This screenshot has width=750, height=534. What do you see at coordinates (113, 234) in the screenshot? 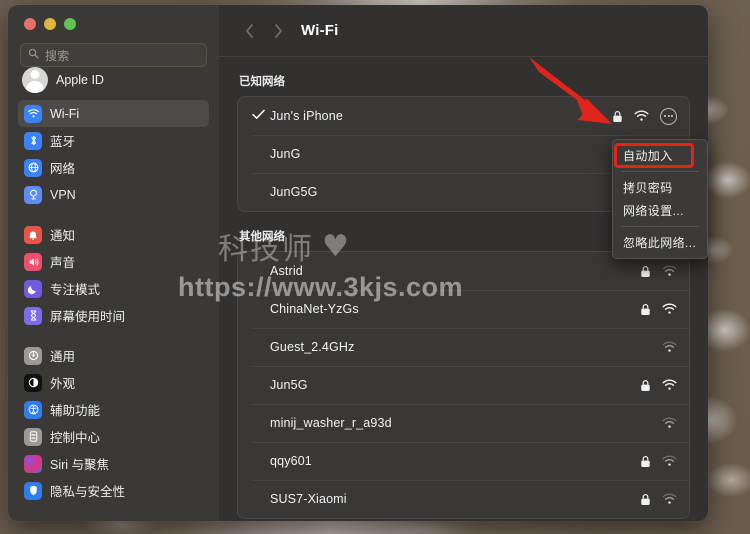
I see `sidebar-item-notifications: 通知` at bounding box center [113, 234].